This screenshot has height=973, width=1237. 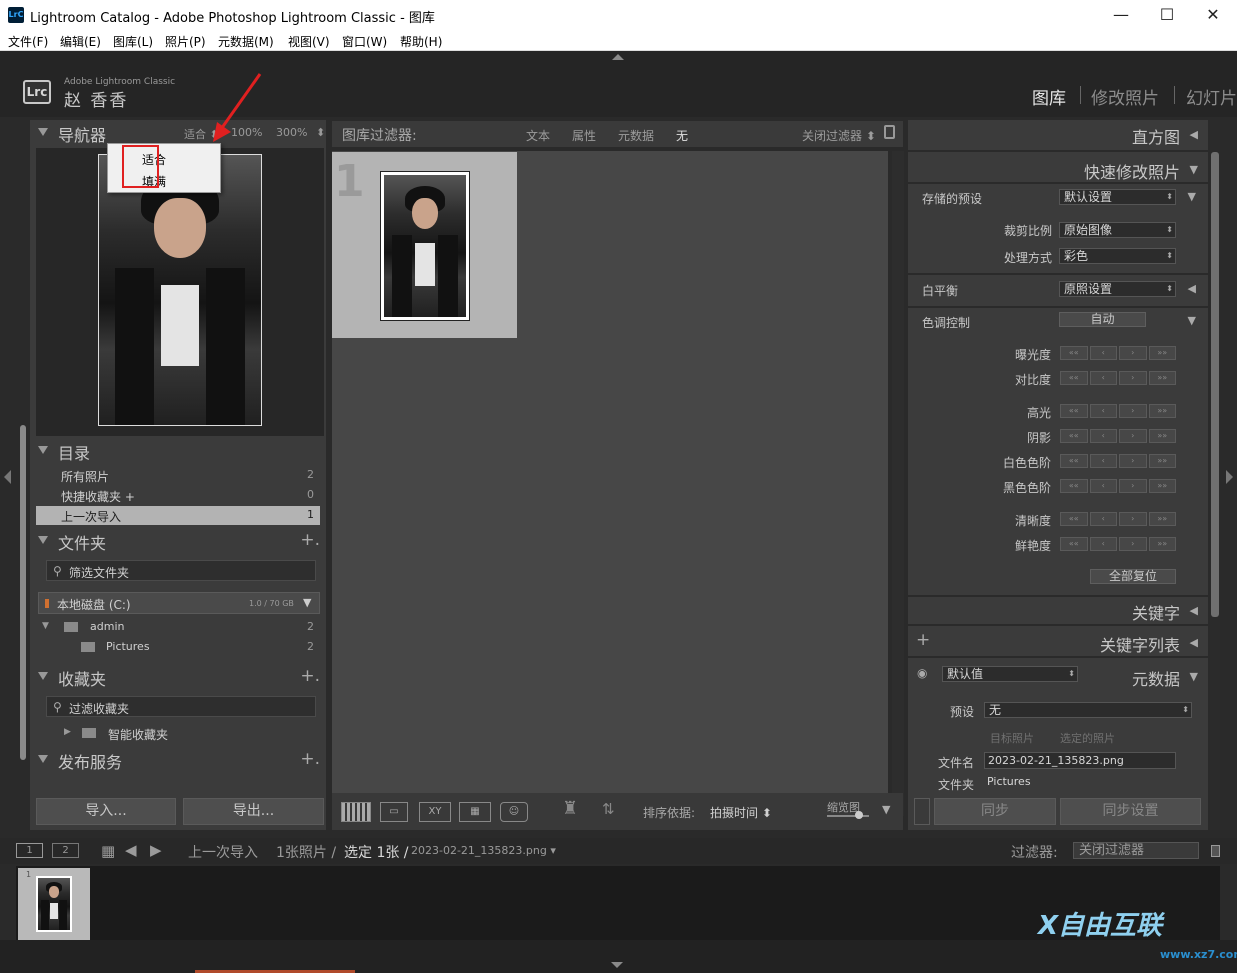 What do you see at coordinates (65, 850) in the screenshot?
I see `secondary-window-button: 2` at bounding box center [65, 850].